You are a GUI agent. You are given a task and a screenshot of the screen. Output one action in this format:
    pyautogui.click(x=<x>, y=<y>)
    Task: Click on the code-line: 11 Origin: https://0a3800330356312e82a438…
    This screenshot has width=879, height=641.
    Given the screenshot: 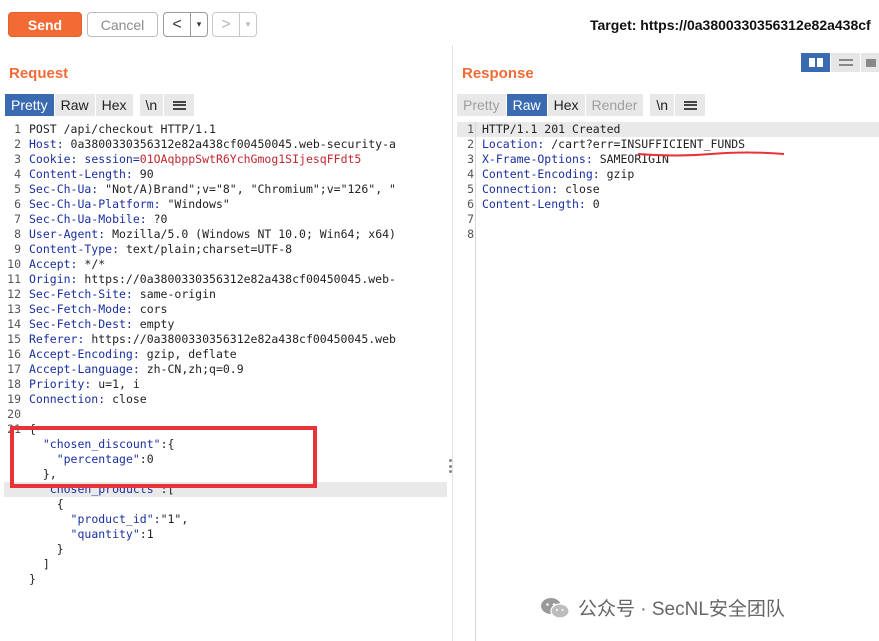 What is the action you would take?
    pyautogui.click(x=225, y=279)
    